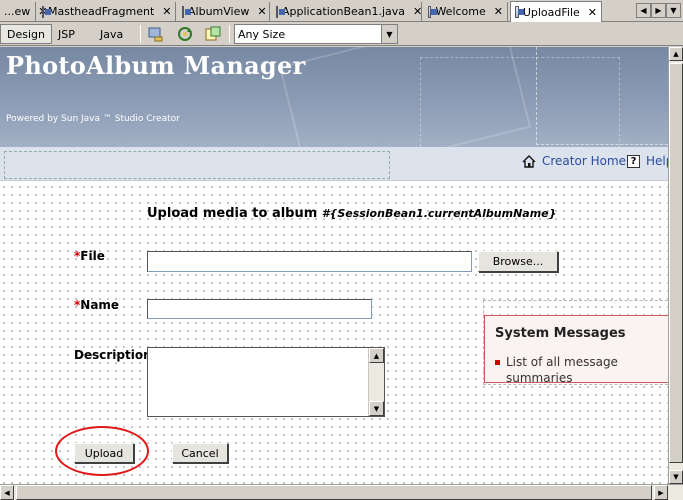 Image resolution: width=683 pixels, height=500 pixels. What do you see at coordinates (197, 165) in the screenshot?
I see `fragment-placeholder` at bounding box center [197, 165].